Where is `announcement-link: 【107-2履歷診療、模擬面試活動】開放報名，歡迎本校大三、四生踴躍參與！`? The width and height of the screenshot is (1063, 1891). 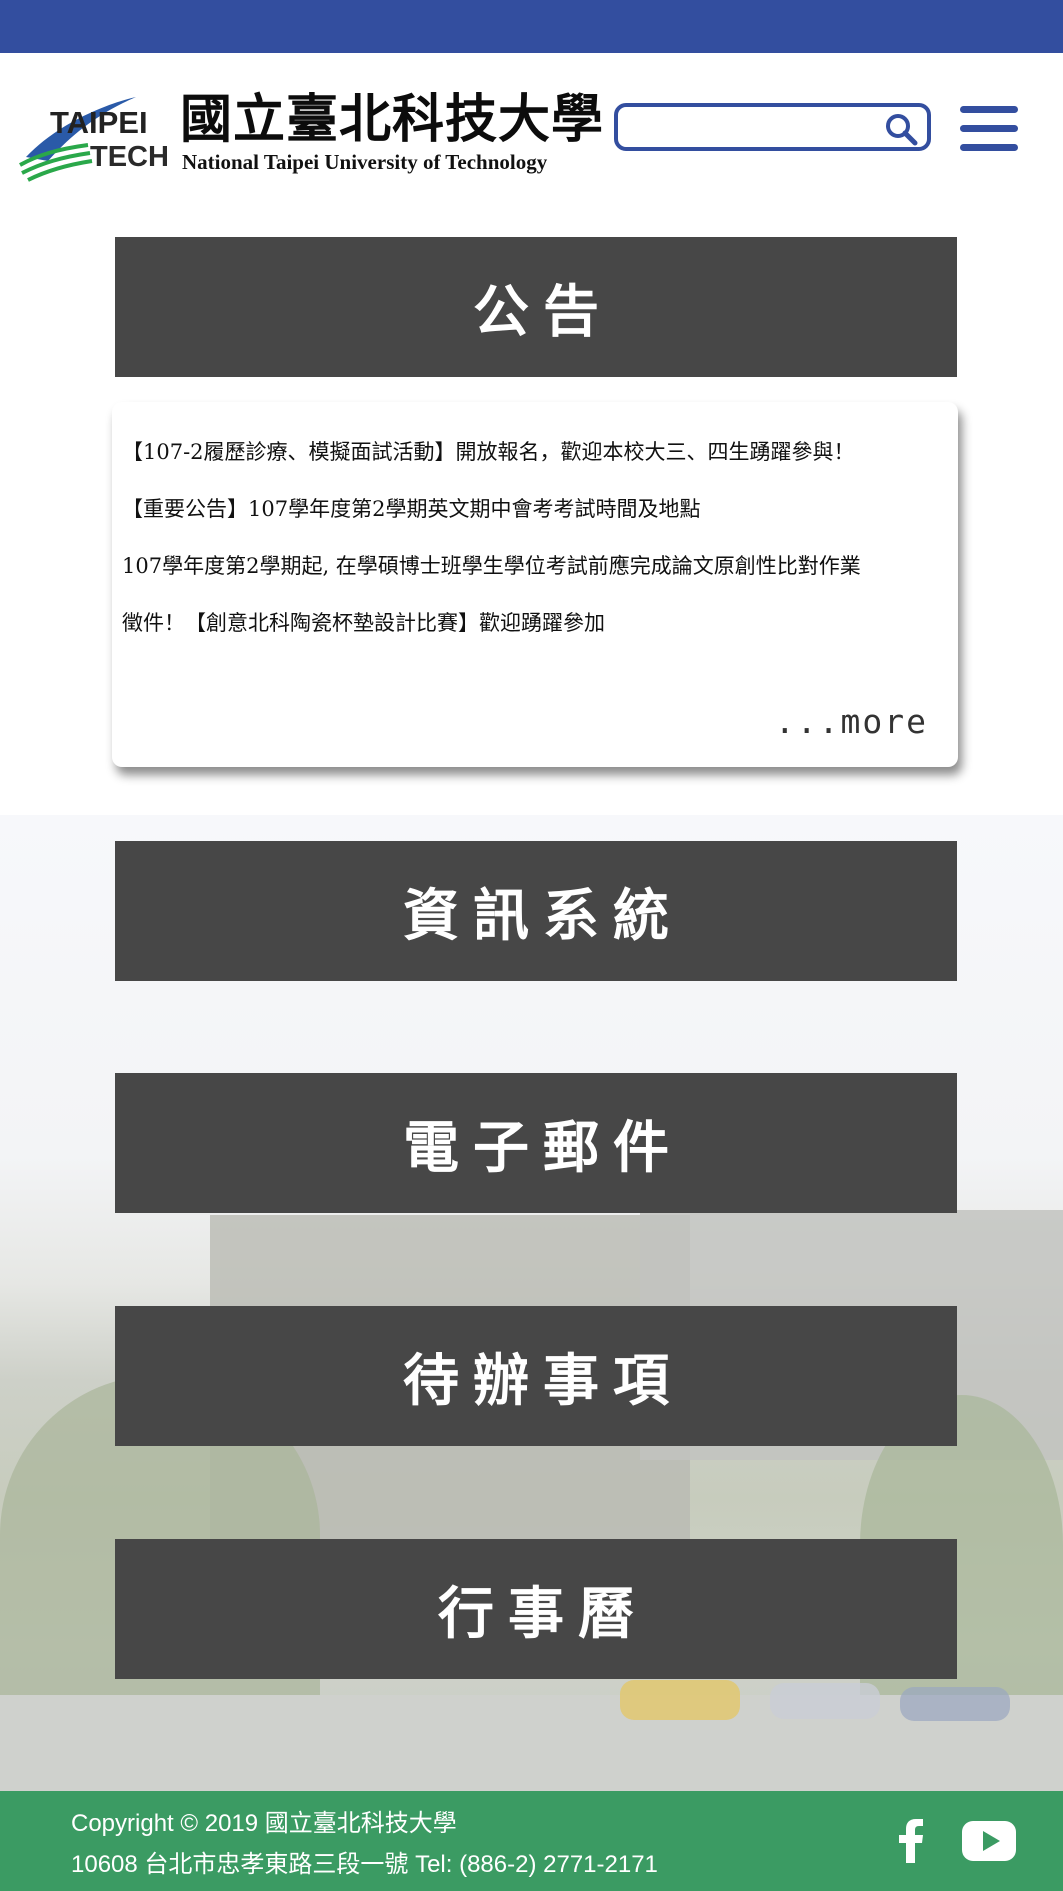
announcement-link: 【107-2履歷診療、模擬面試活動】開放報名，歡迎本校大三、四生踴躍參與！ is located at coordinates (488, 452).